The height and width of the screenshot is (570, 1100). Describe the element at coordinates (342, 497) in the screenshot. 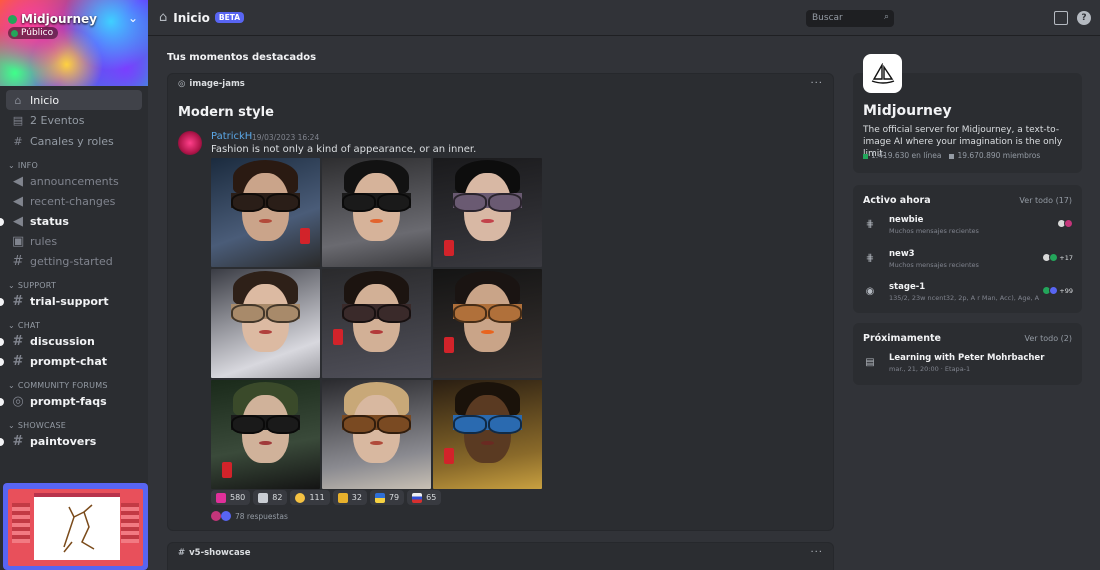

I see `trophy-emoji` at that location.